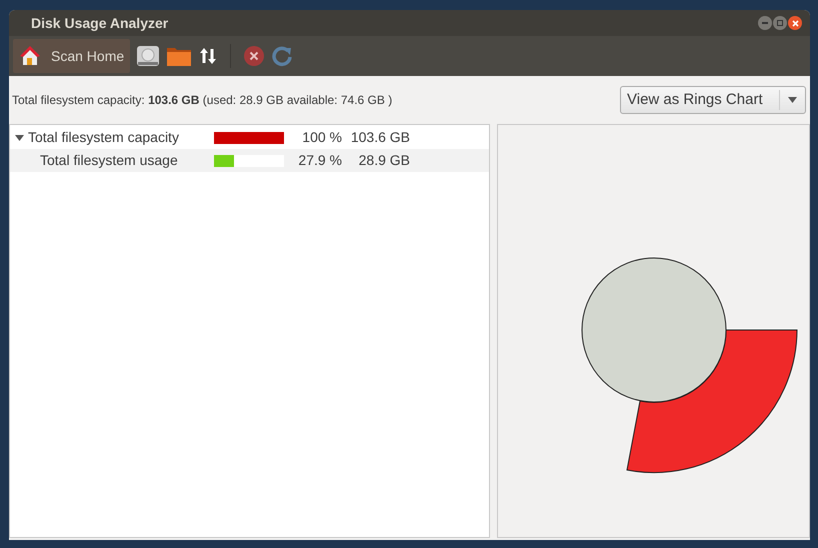 The height and width of the screenshot is (548, 818). What do you see at coordinates (380, 137) in the screenshot?
I see `usage-size: 103.6 GB` at bounding box center [380, 137].